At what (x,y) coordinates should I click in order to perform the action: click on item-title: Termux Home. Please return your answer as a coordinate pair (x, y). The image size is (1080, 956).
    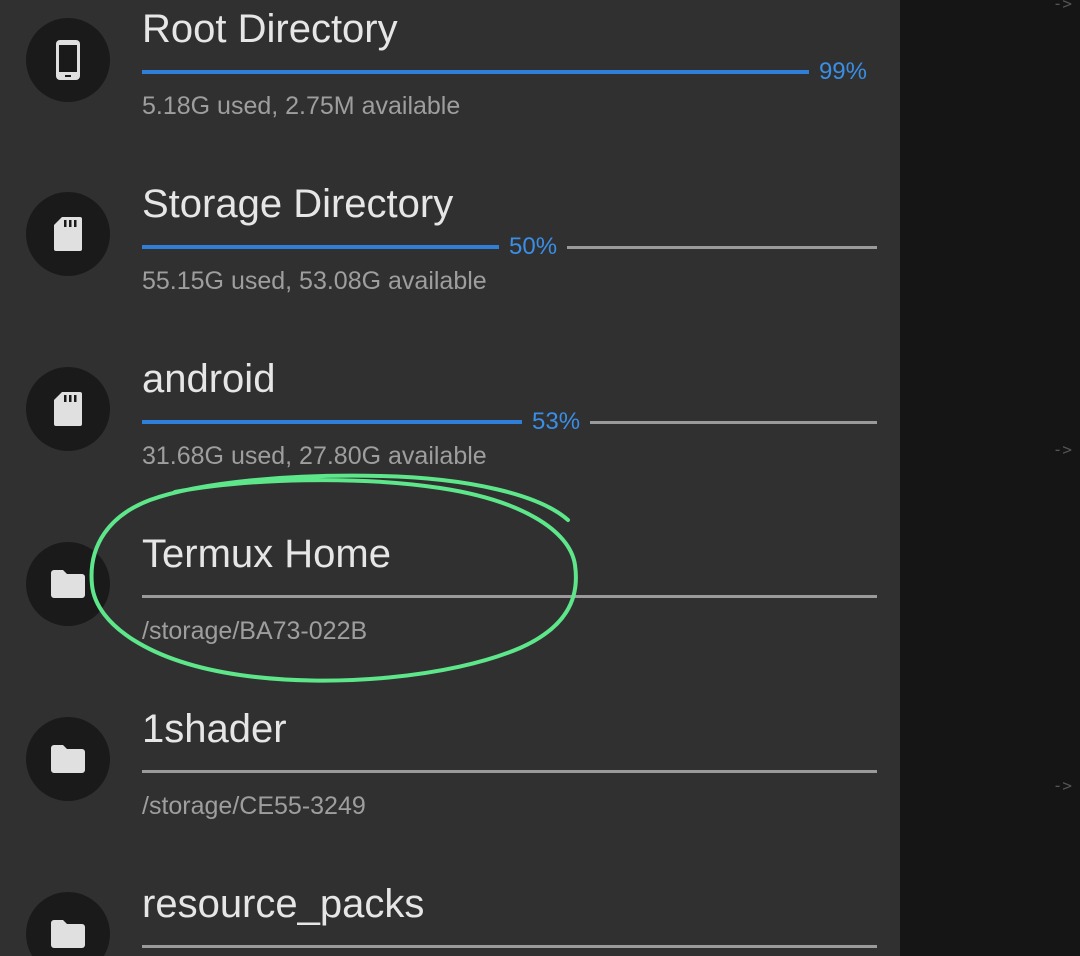
    Looking at the image, I should click on (266, 554).